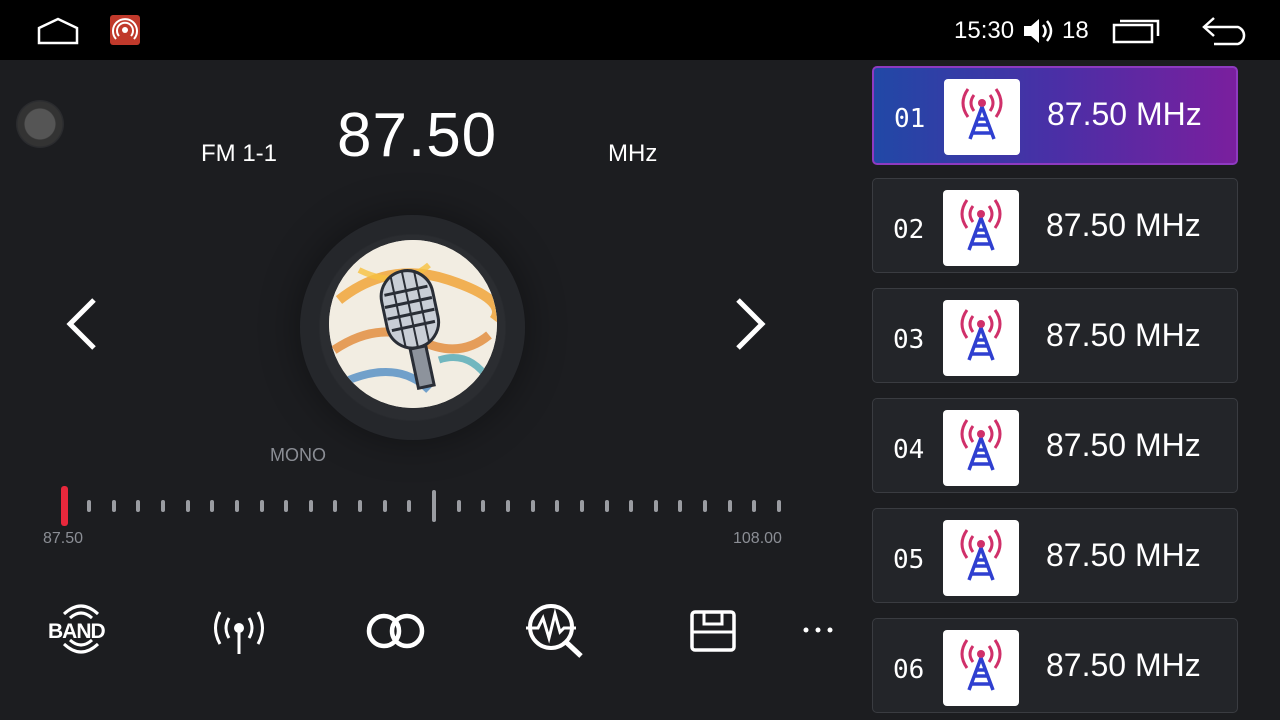 Image resolution: width=1280 pixels, height=720 pixels. I want to click on preset-item: 04 87.50 MHz, so click(1055, 445).